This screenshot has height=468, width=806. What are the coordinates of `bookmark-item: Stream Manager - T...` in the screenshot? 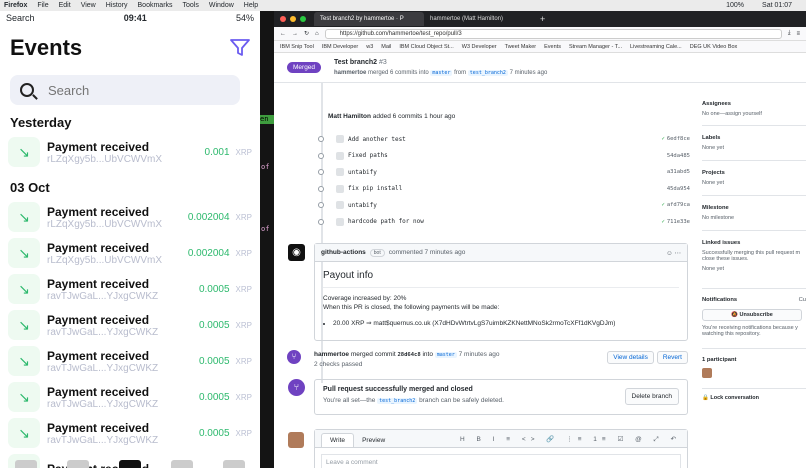 It's located at (595, 47).